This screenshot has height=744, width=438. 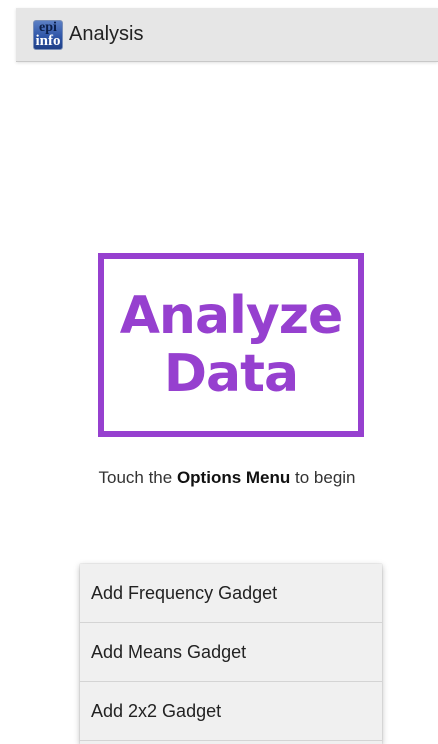 I want to click on instruction-text: Touch the Options Menu to begin, so click(x=227, y=478).